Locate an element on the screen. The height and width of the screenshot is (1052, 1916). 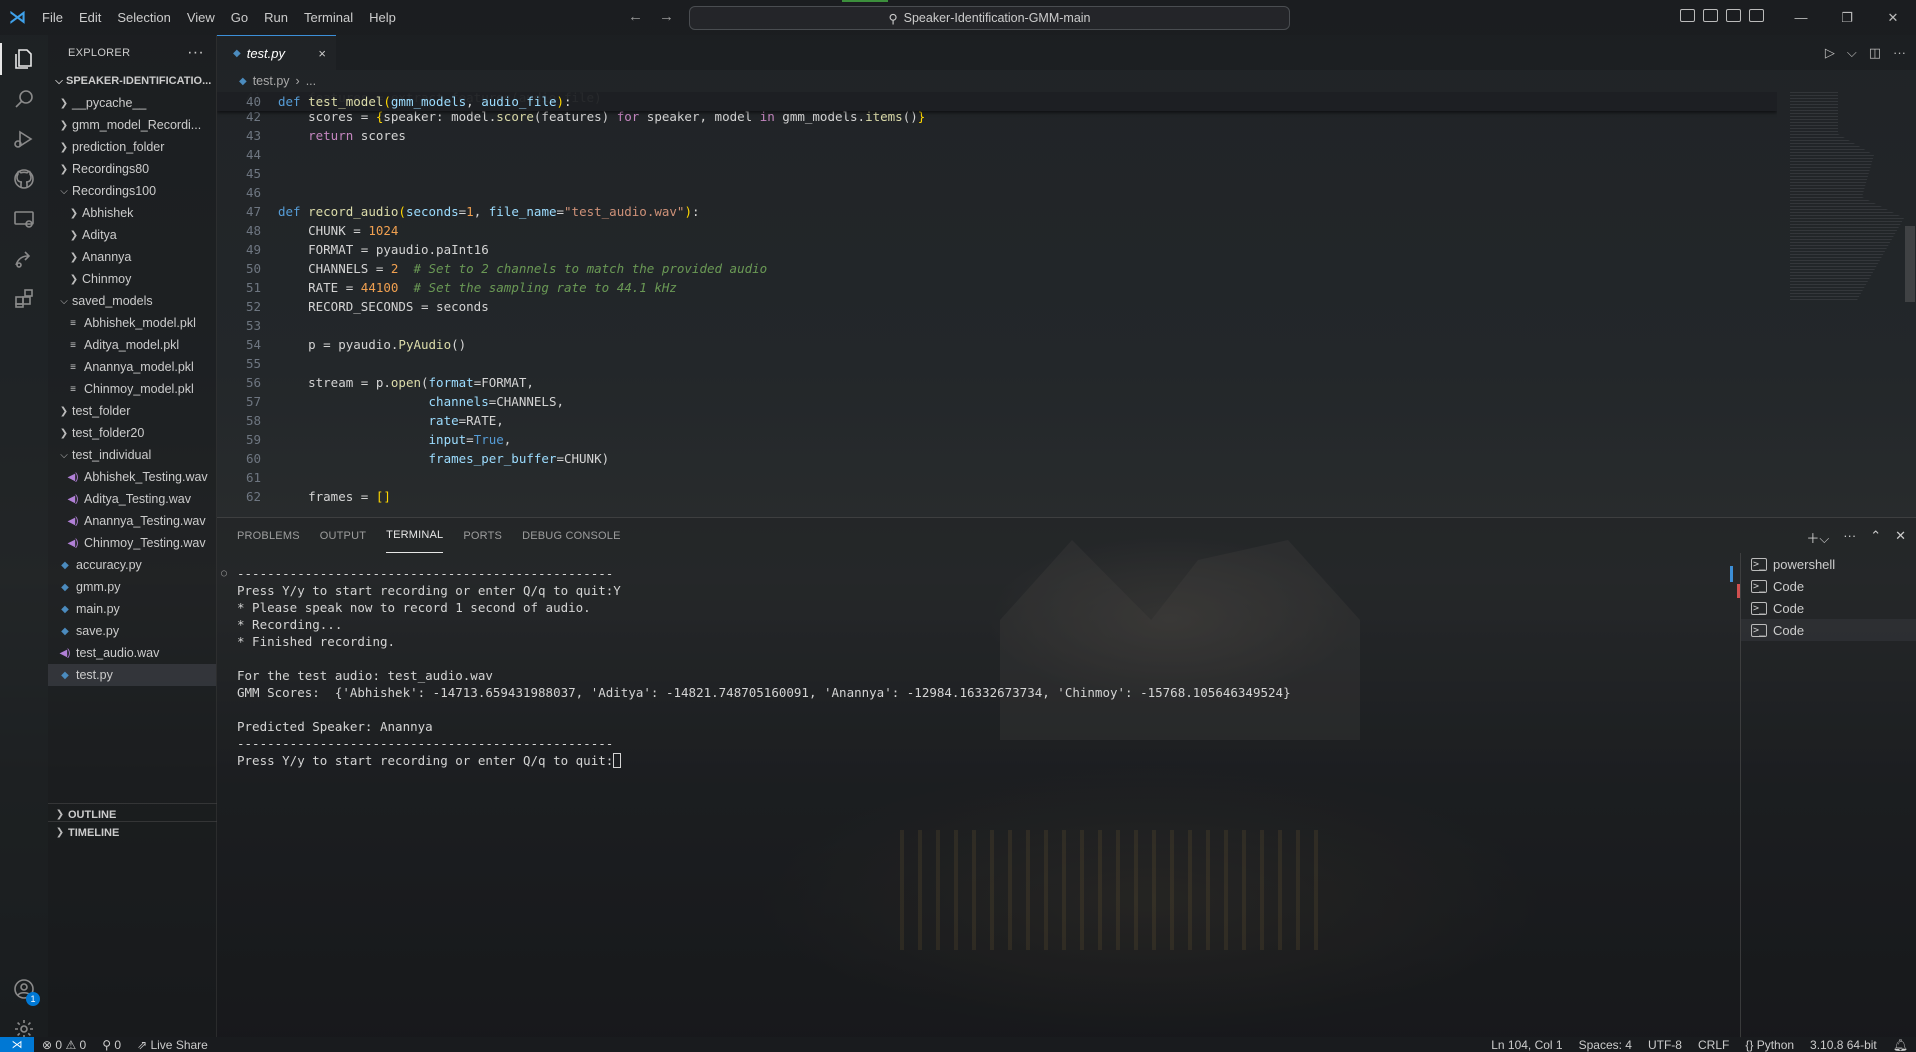
tree-file: ◀) Anannya_Testing.wav is located at coordinates (132, 521).